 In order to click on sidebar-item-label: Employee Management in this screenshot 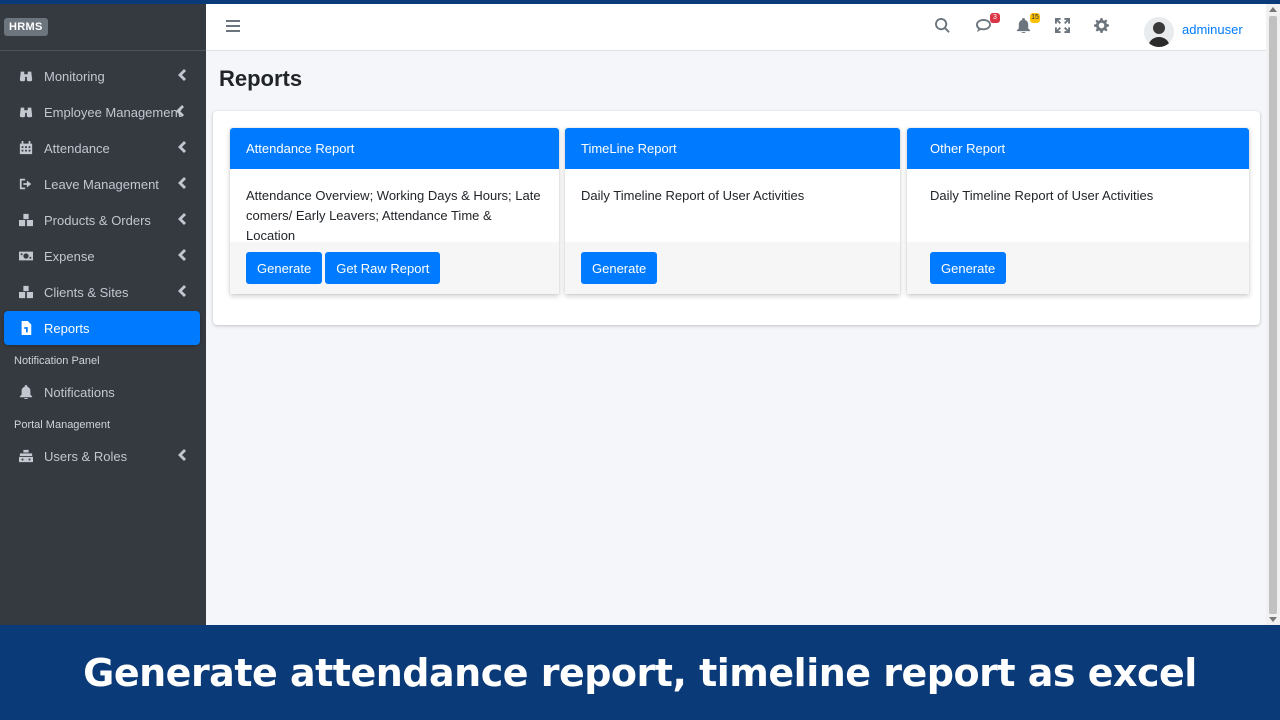, I will do `click(113, 112)`.